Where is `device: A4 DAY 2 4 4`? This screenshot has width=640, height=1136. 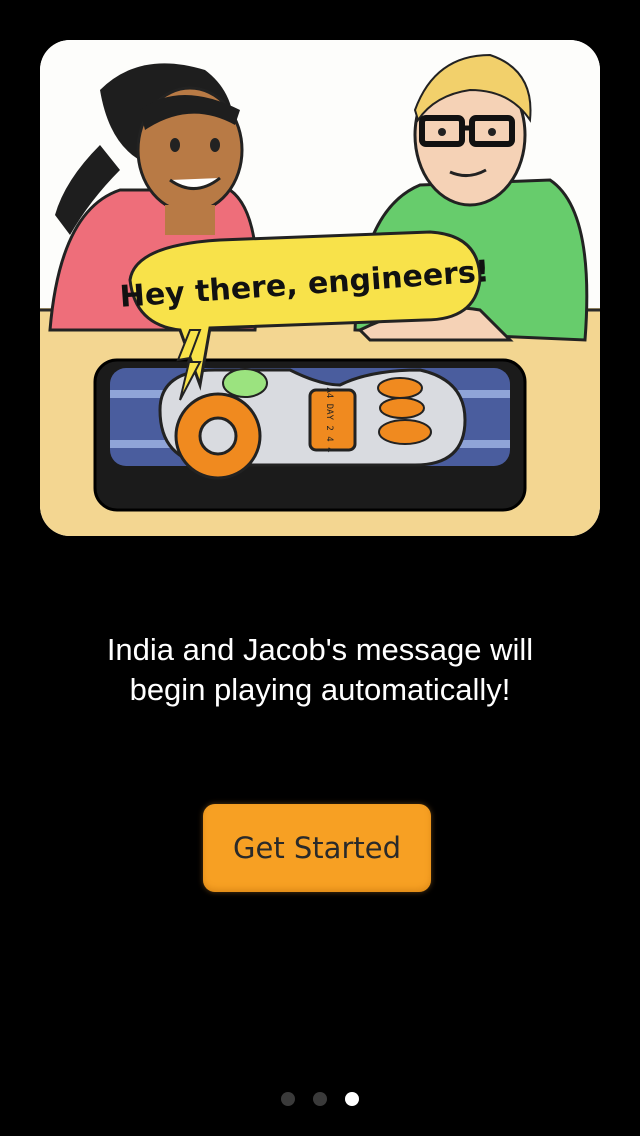
device: A4 DAY 2 4 4 is located at coordinates (310, 435).